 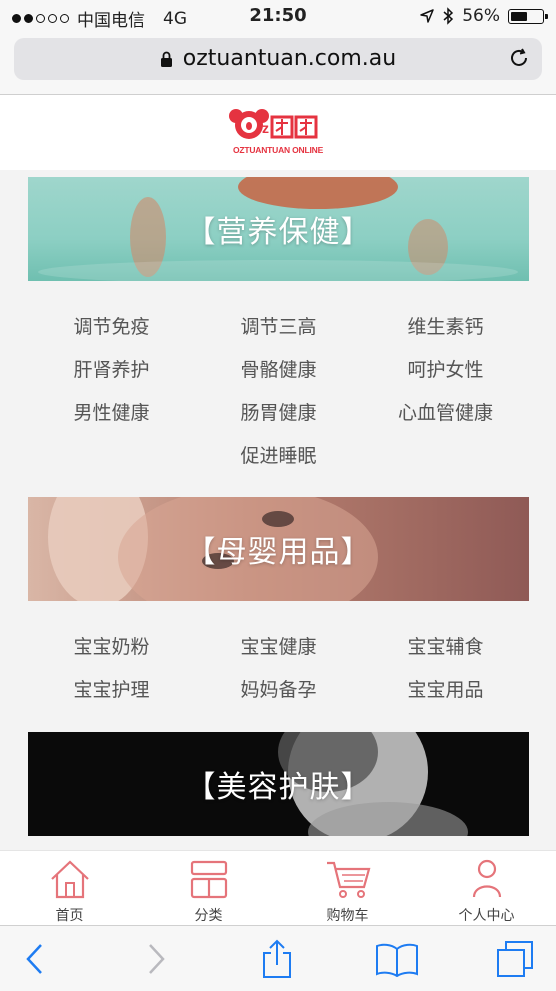 I want to click on category-row: 男性健康 肠胃健康 心血管健康, so click(x=278, y=413).